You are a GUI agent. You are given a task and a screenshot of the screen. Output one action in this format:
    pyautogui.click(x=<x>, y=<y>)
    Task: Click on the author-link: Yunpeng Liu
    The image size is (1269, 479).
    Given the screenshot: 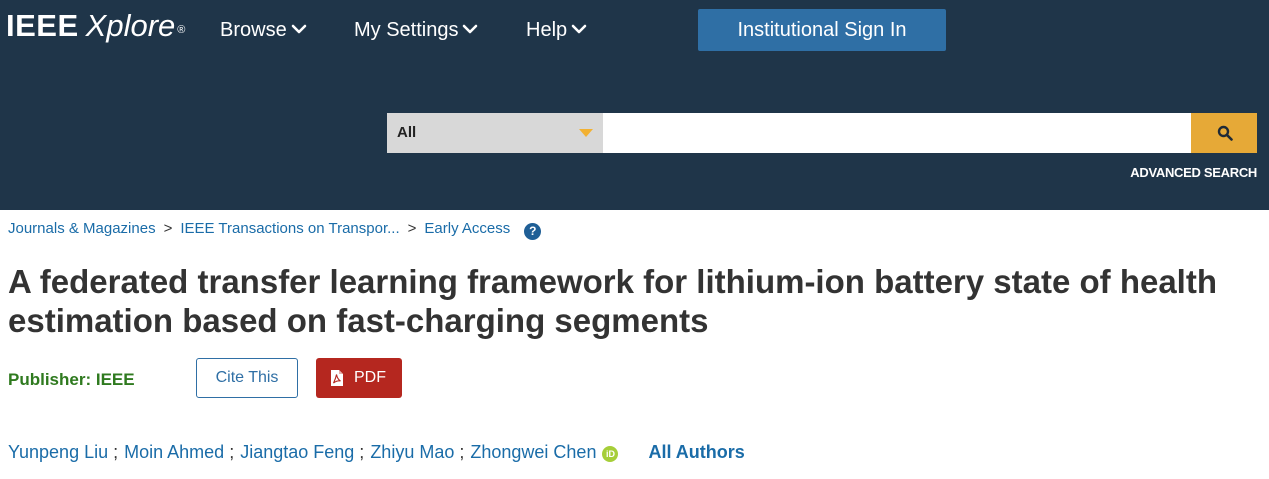 What is the action you would take?
    pyautogui.click(x=58, y=452)
    